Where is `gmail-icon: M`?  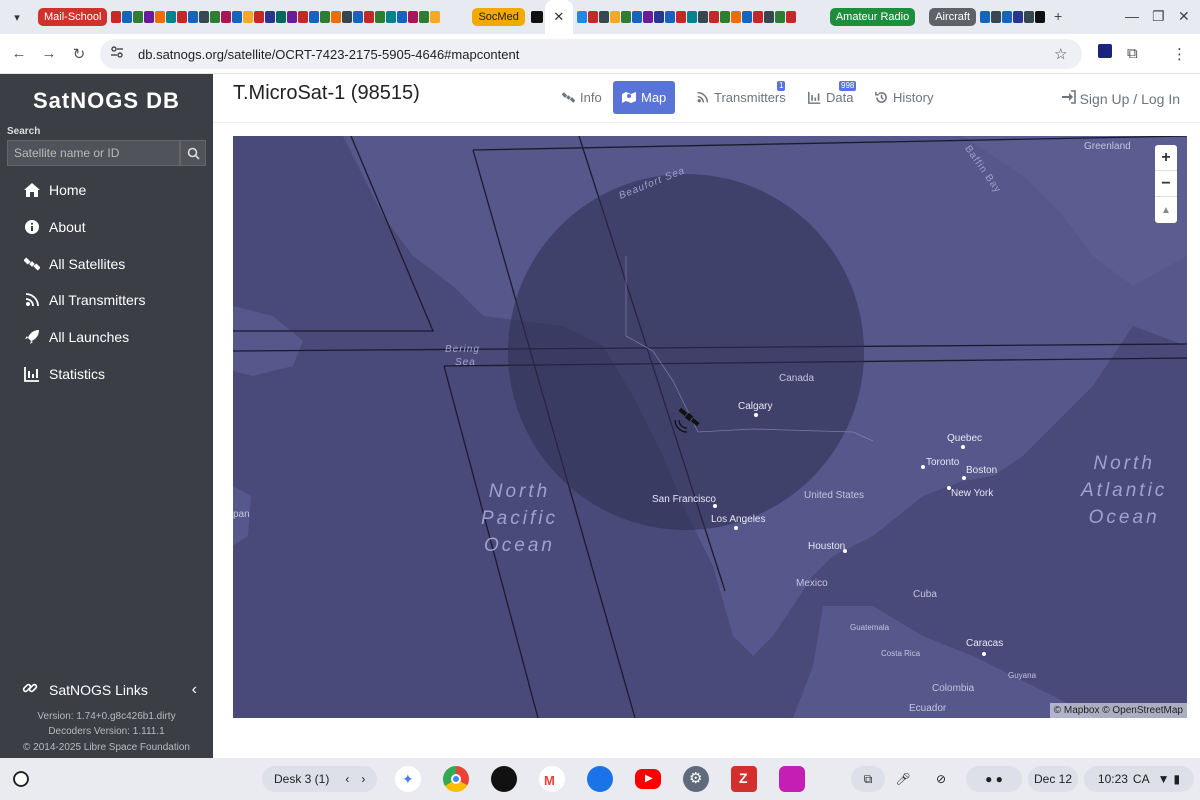 gmail-icon: M is located at coordinates (552, 779).